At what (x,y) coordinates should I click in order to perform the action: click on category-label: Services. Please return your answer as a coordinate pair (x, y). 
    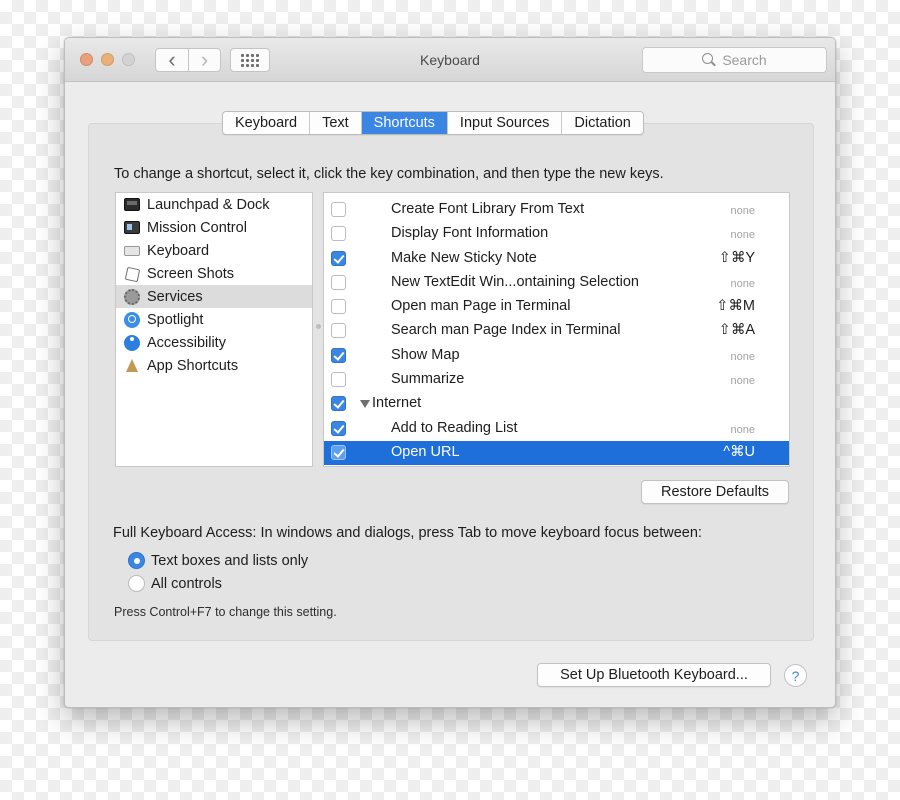
    Looking at the image, I should click on (175, 296).